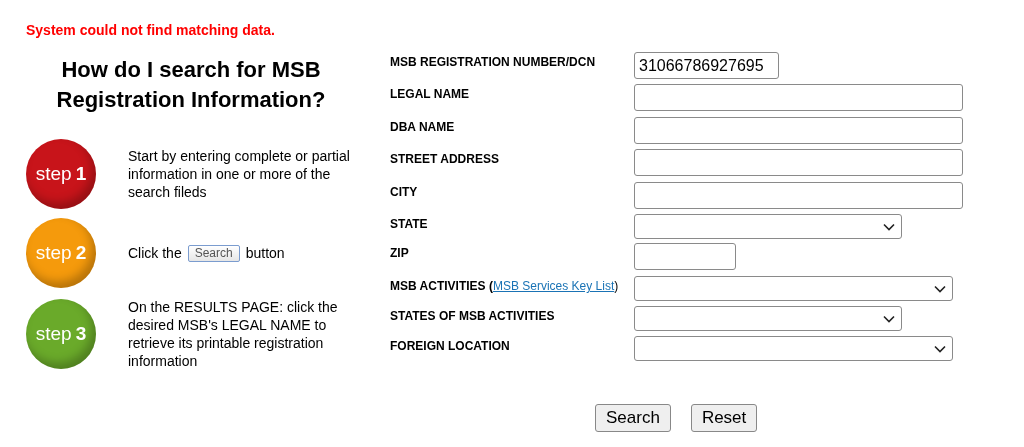 Image resolution: width=1024 pixels, height=447 pixels. What do you see at coordinates (61, 334) in the screenshot?
I see `step-badge: step 3` at bounding box center [61, 334].